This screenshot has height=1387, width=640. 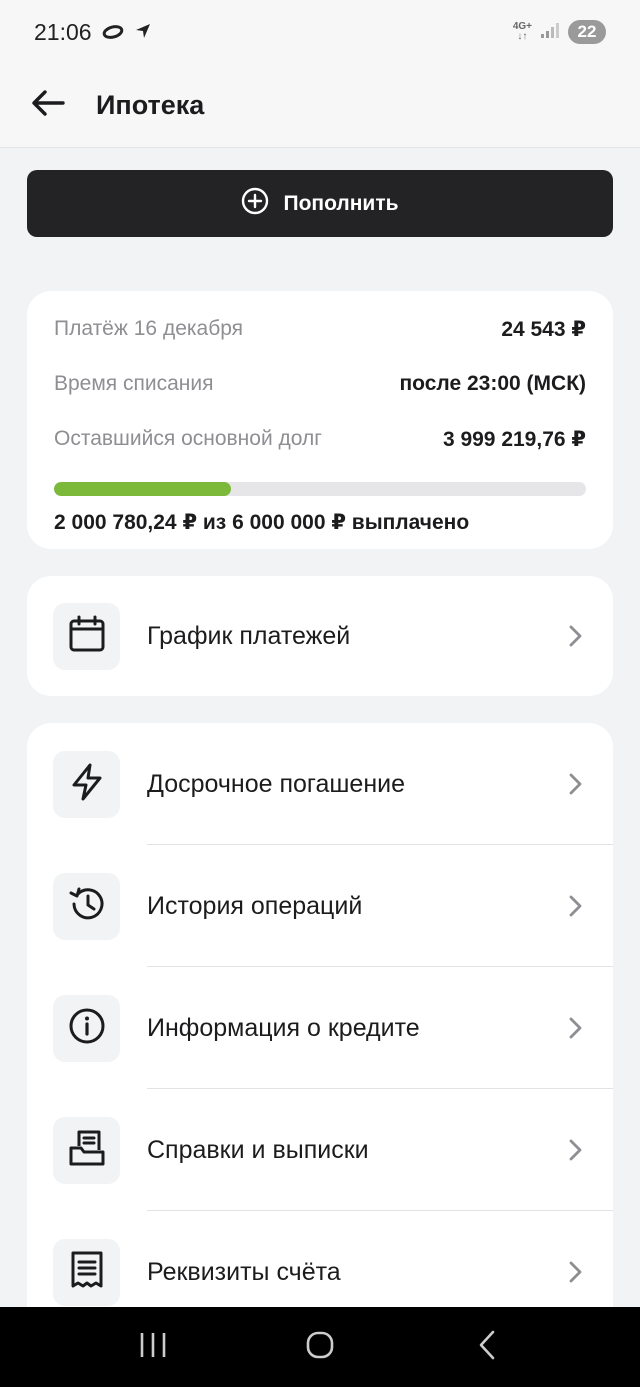 I want to click on schedule-icon-box, so click(x=86, y=636).